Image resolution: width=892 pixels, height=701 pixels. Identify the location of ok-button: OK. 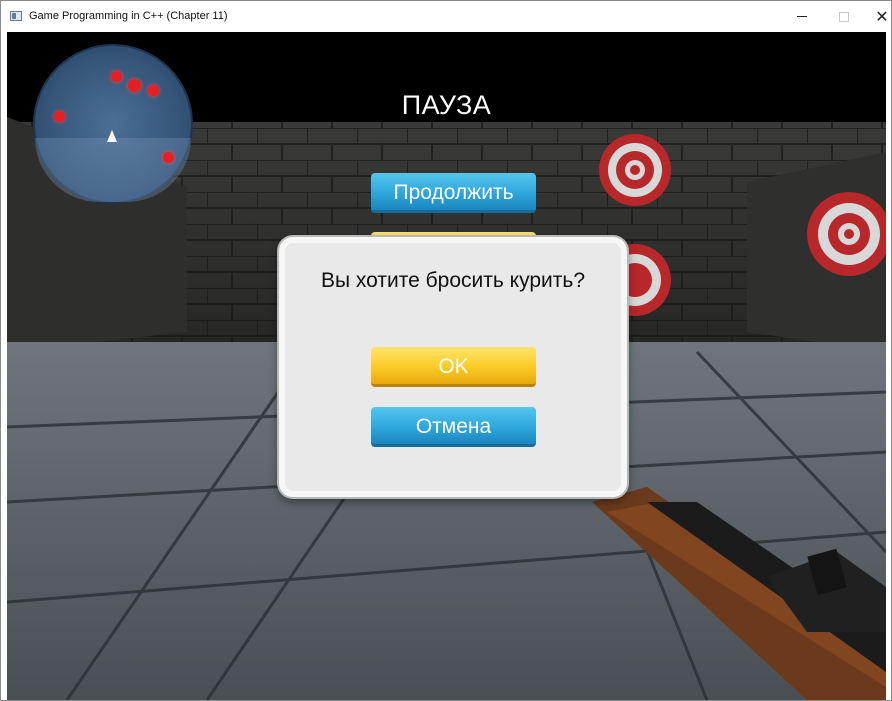
(453, 367).